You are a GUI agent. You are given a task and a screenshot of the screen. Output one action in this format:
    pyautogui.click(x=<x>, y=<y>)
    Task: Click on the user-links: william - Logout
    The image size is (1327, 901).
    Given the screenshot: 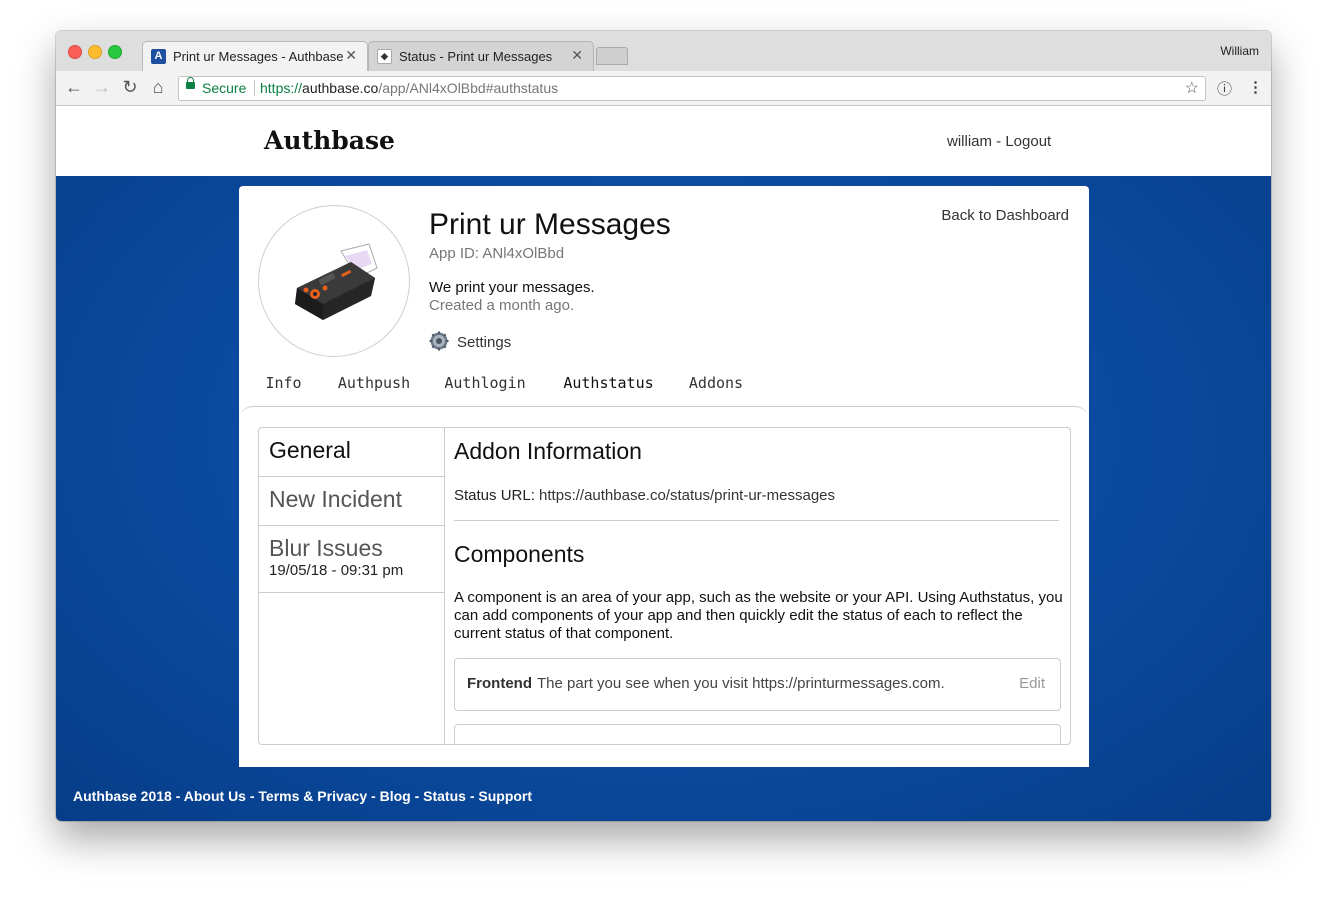 What is the action you would take?
    pyautogui.click(x=999, y=141)
    